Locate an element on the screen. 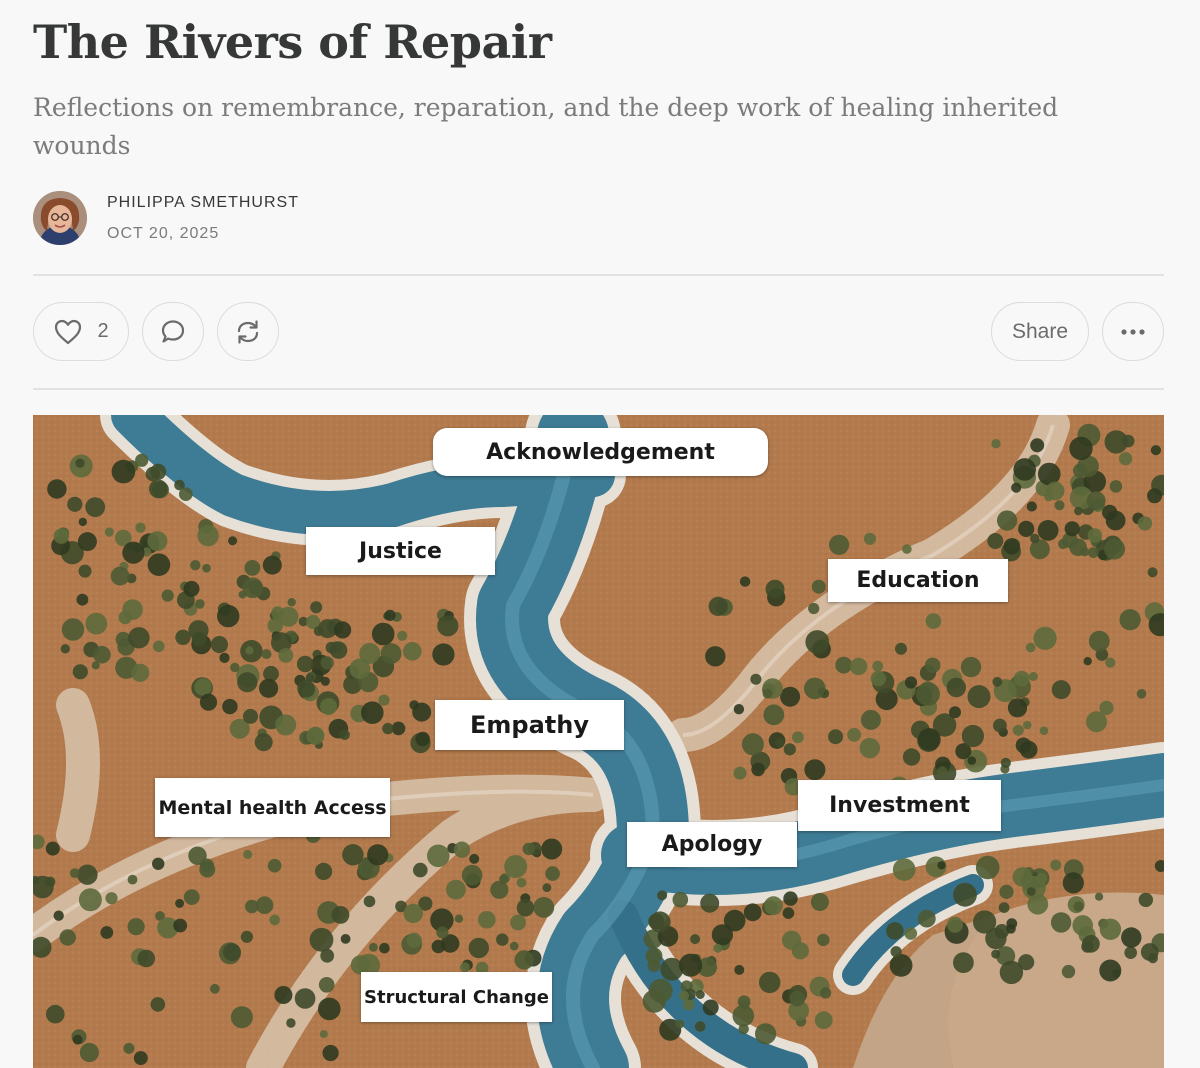 Image resolution: width=1200 pixels, height=1068 pixels. post-title: The Rivers of Repair is located at coordinates (292, 42).